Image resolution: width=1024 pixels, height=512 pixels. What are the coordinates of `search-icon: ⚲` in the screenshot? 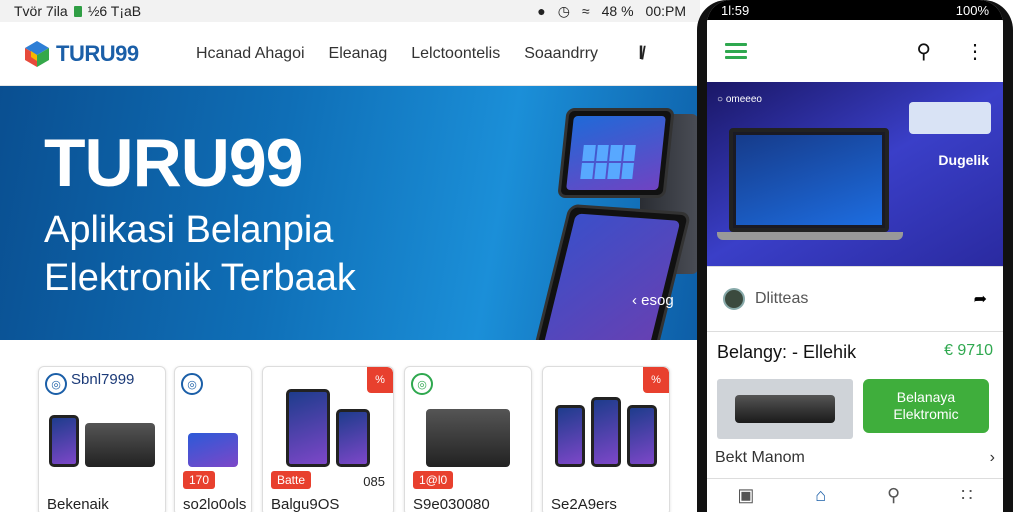 It's located at (923, 51).